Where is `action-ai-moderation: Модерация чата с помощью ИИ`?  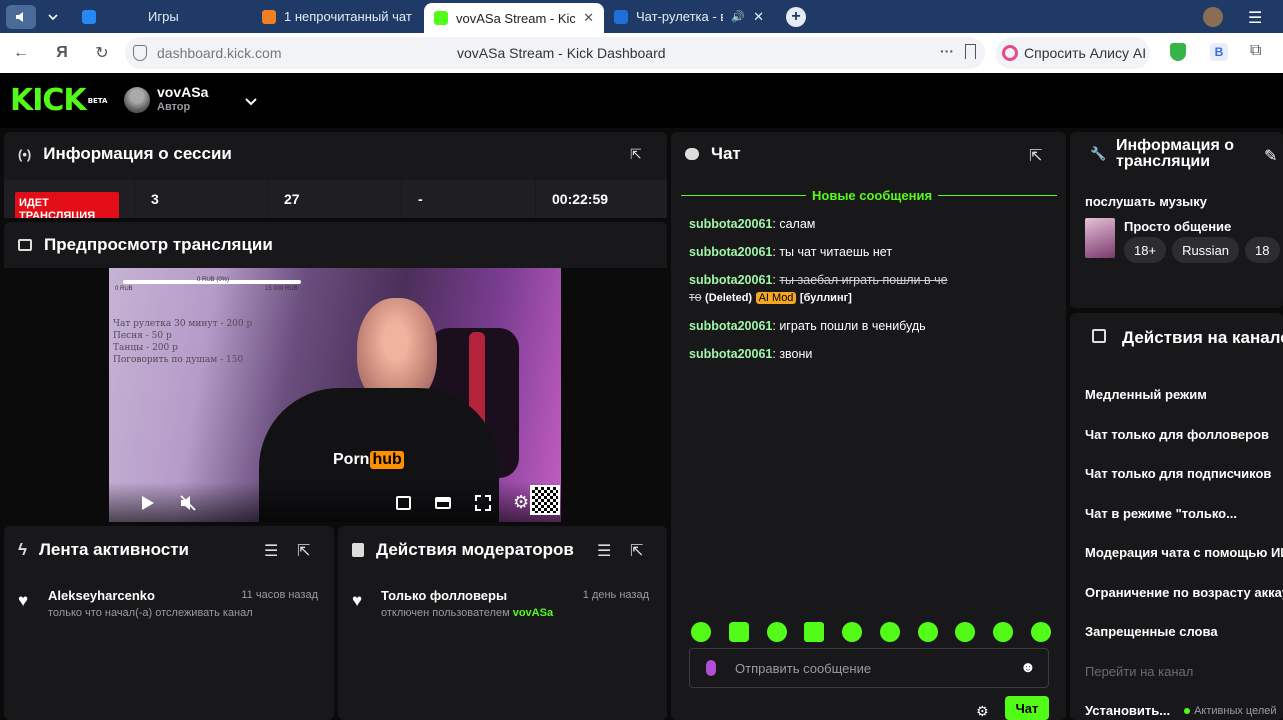 action-ai-moderation: Модерация чата с помощью ИИ is located at coordinates (1184, 553).